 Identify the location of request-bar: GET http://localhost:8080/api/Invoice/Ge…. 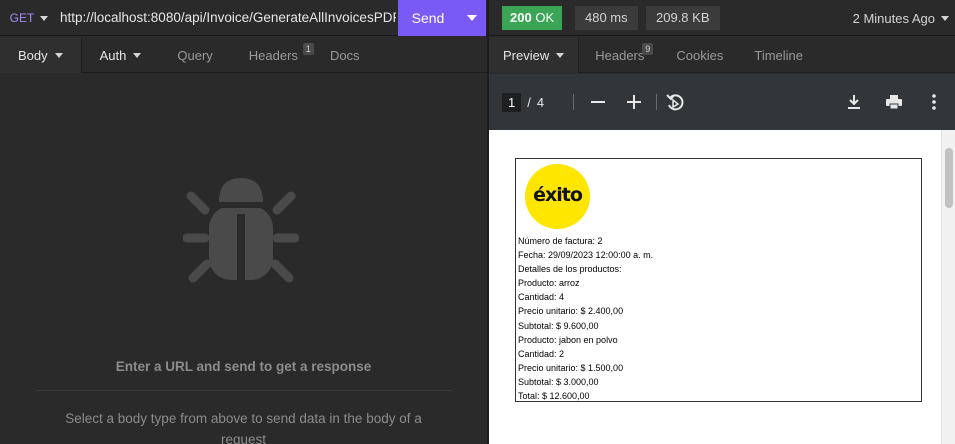
(477, 18).